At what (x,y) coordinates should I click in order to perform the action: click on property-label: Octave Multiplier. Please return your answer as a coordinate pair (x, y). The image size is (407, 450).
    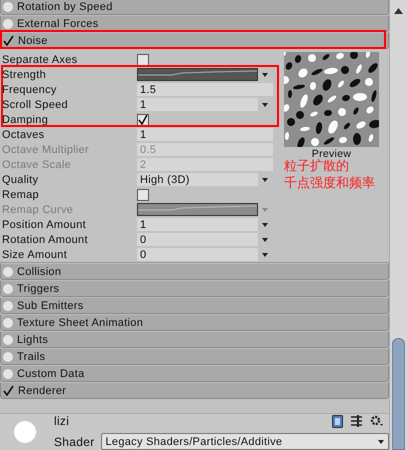
    Looking at the image, I should click on (46, 150).